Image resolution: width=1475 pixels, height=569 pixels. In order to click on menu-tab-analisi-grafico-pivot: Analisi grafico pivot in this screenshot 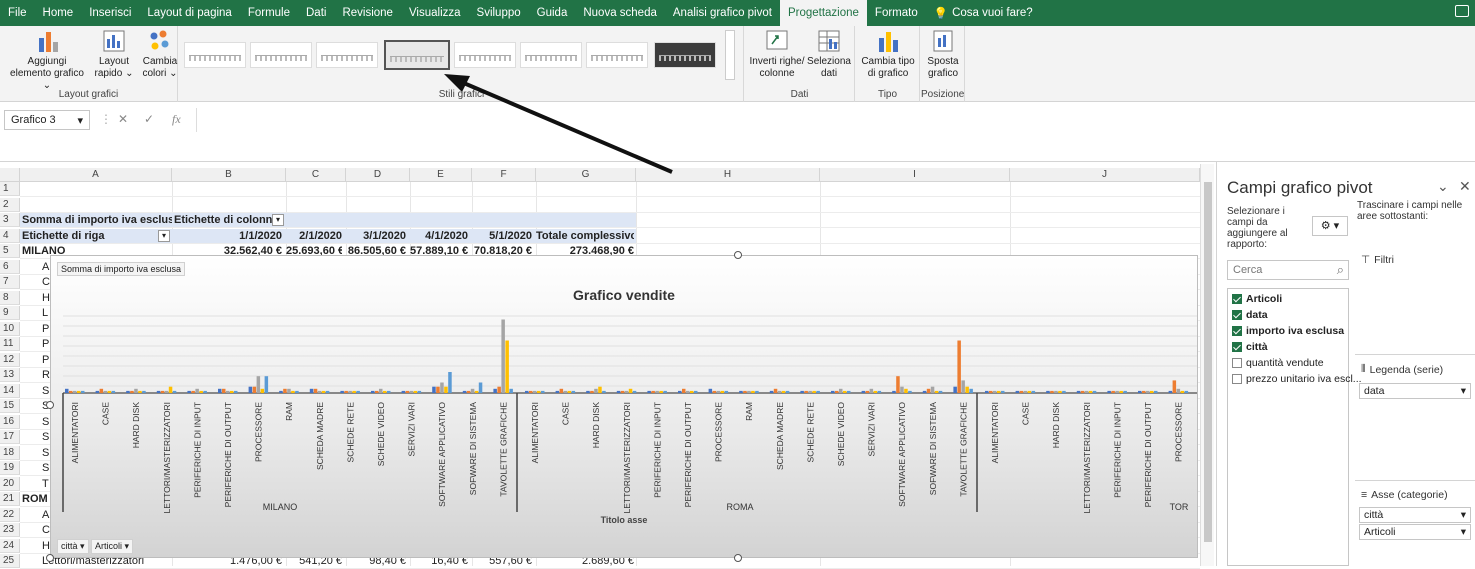, I will do `click(722, 13)`.